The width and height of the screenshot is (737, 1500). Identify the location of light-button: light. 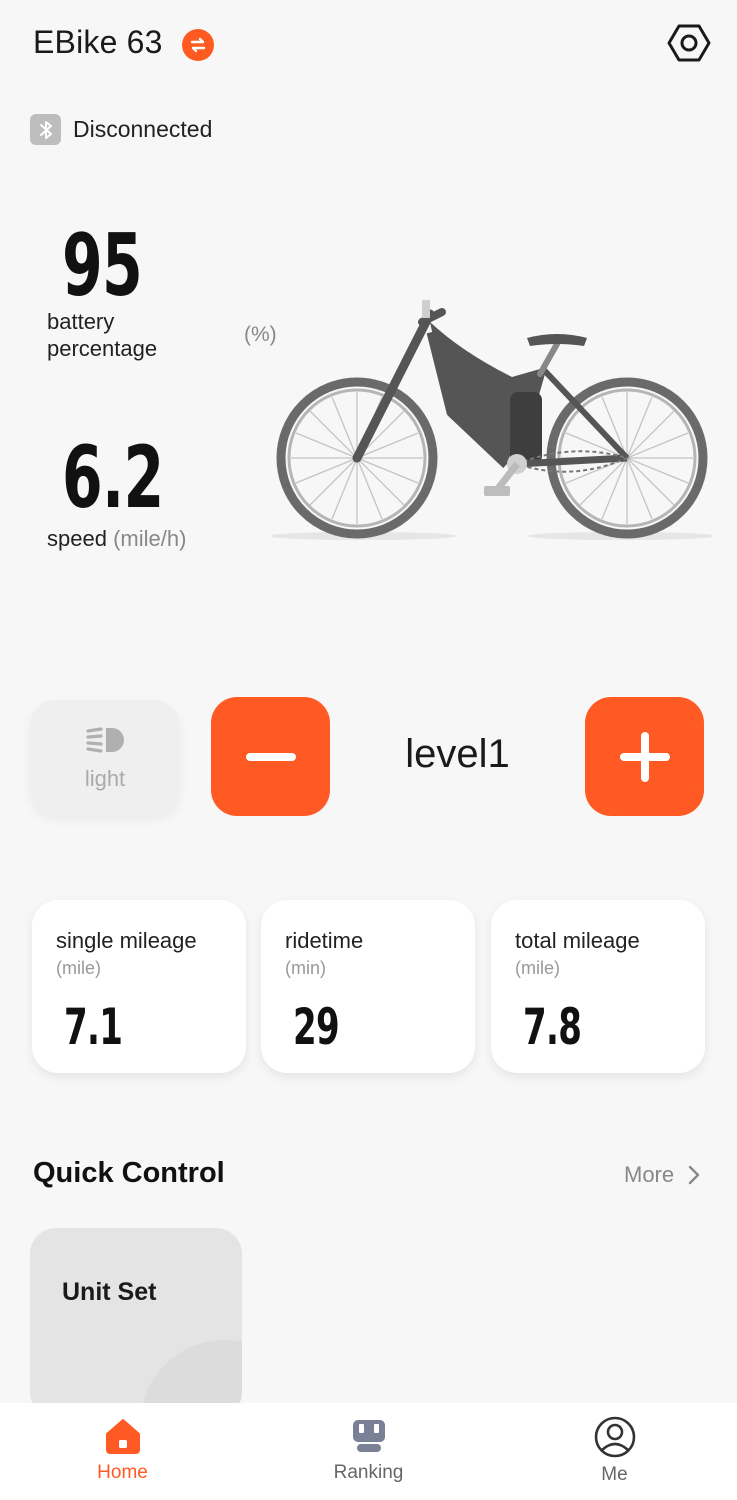
(105, 758).